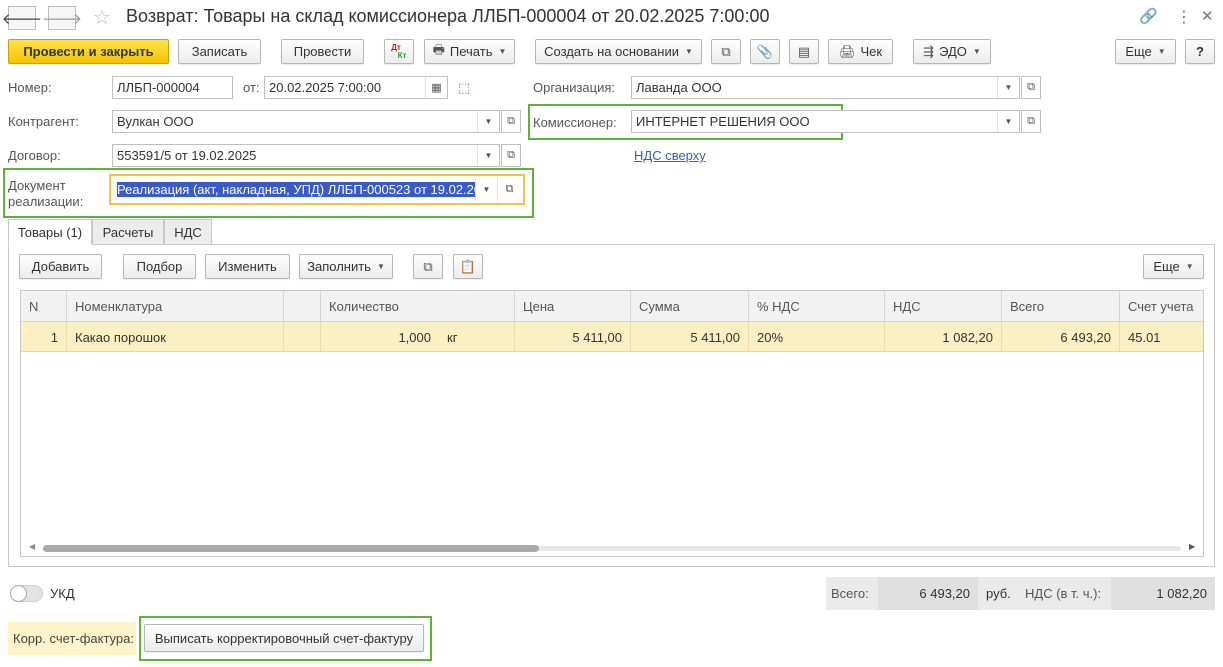 This screenshot has height=667, width=1223. What do you see at coordinates (102, 17) in the screenshot?
I see `star-icon: ☆` at bounding box center [102, 17].